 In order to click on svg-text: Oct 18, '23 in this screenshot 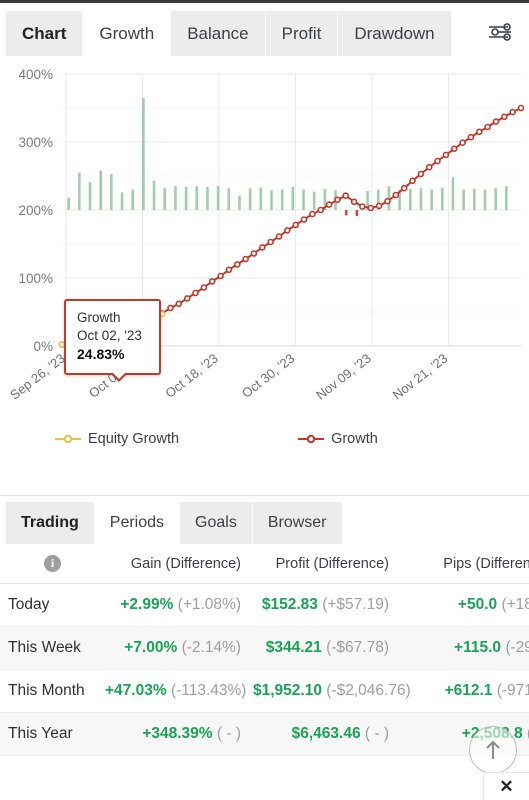, I will do `click(191, 376)`.